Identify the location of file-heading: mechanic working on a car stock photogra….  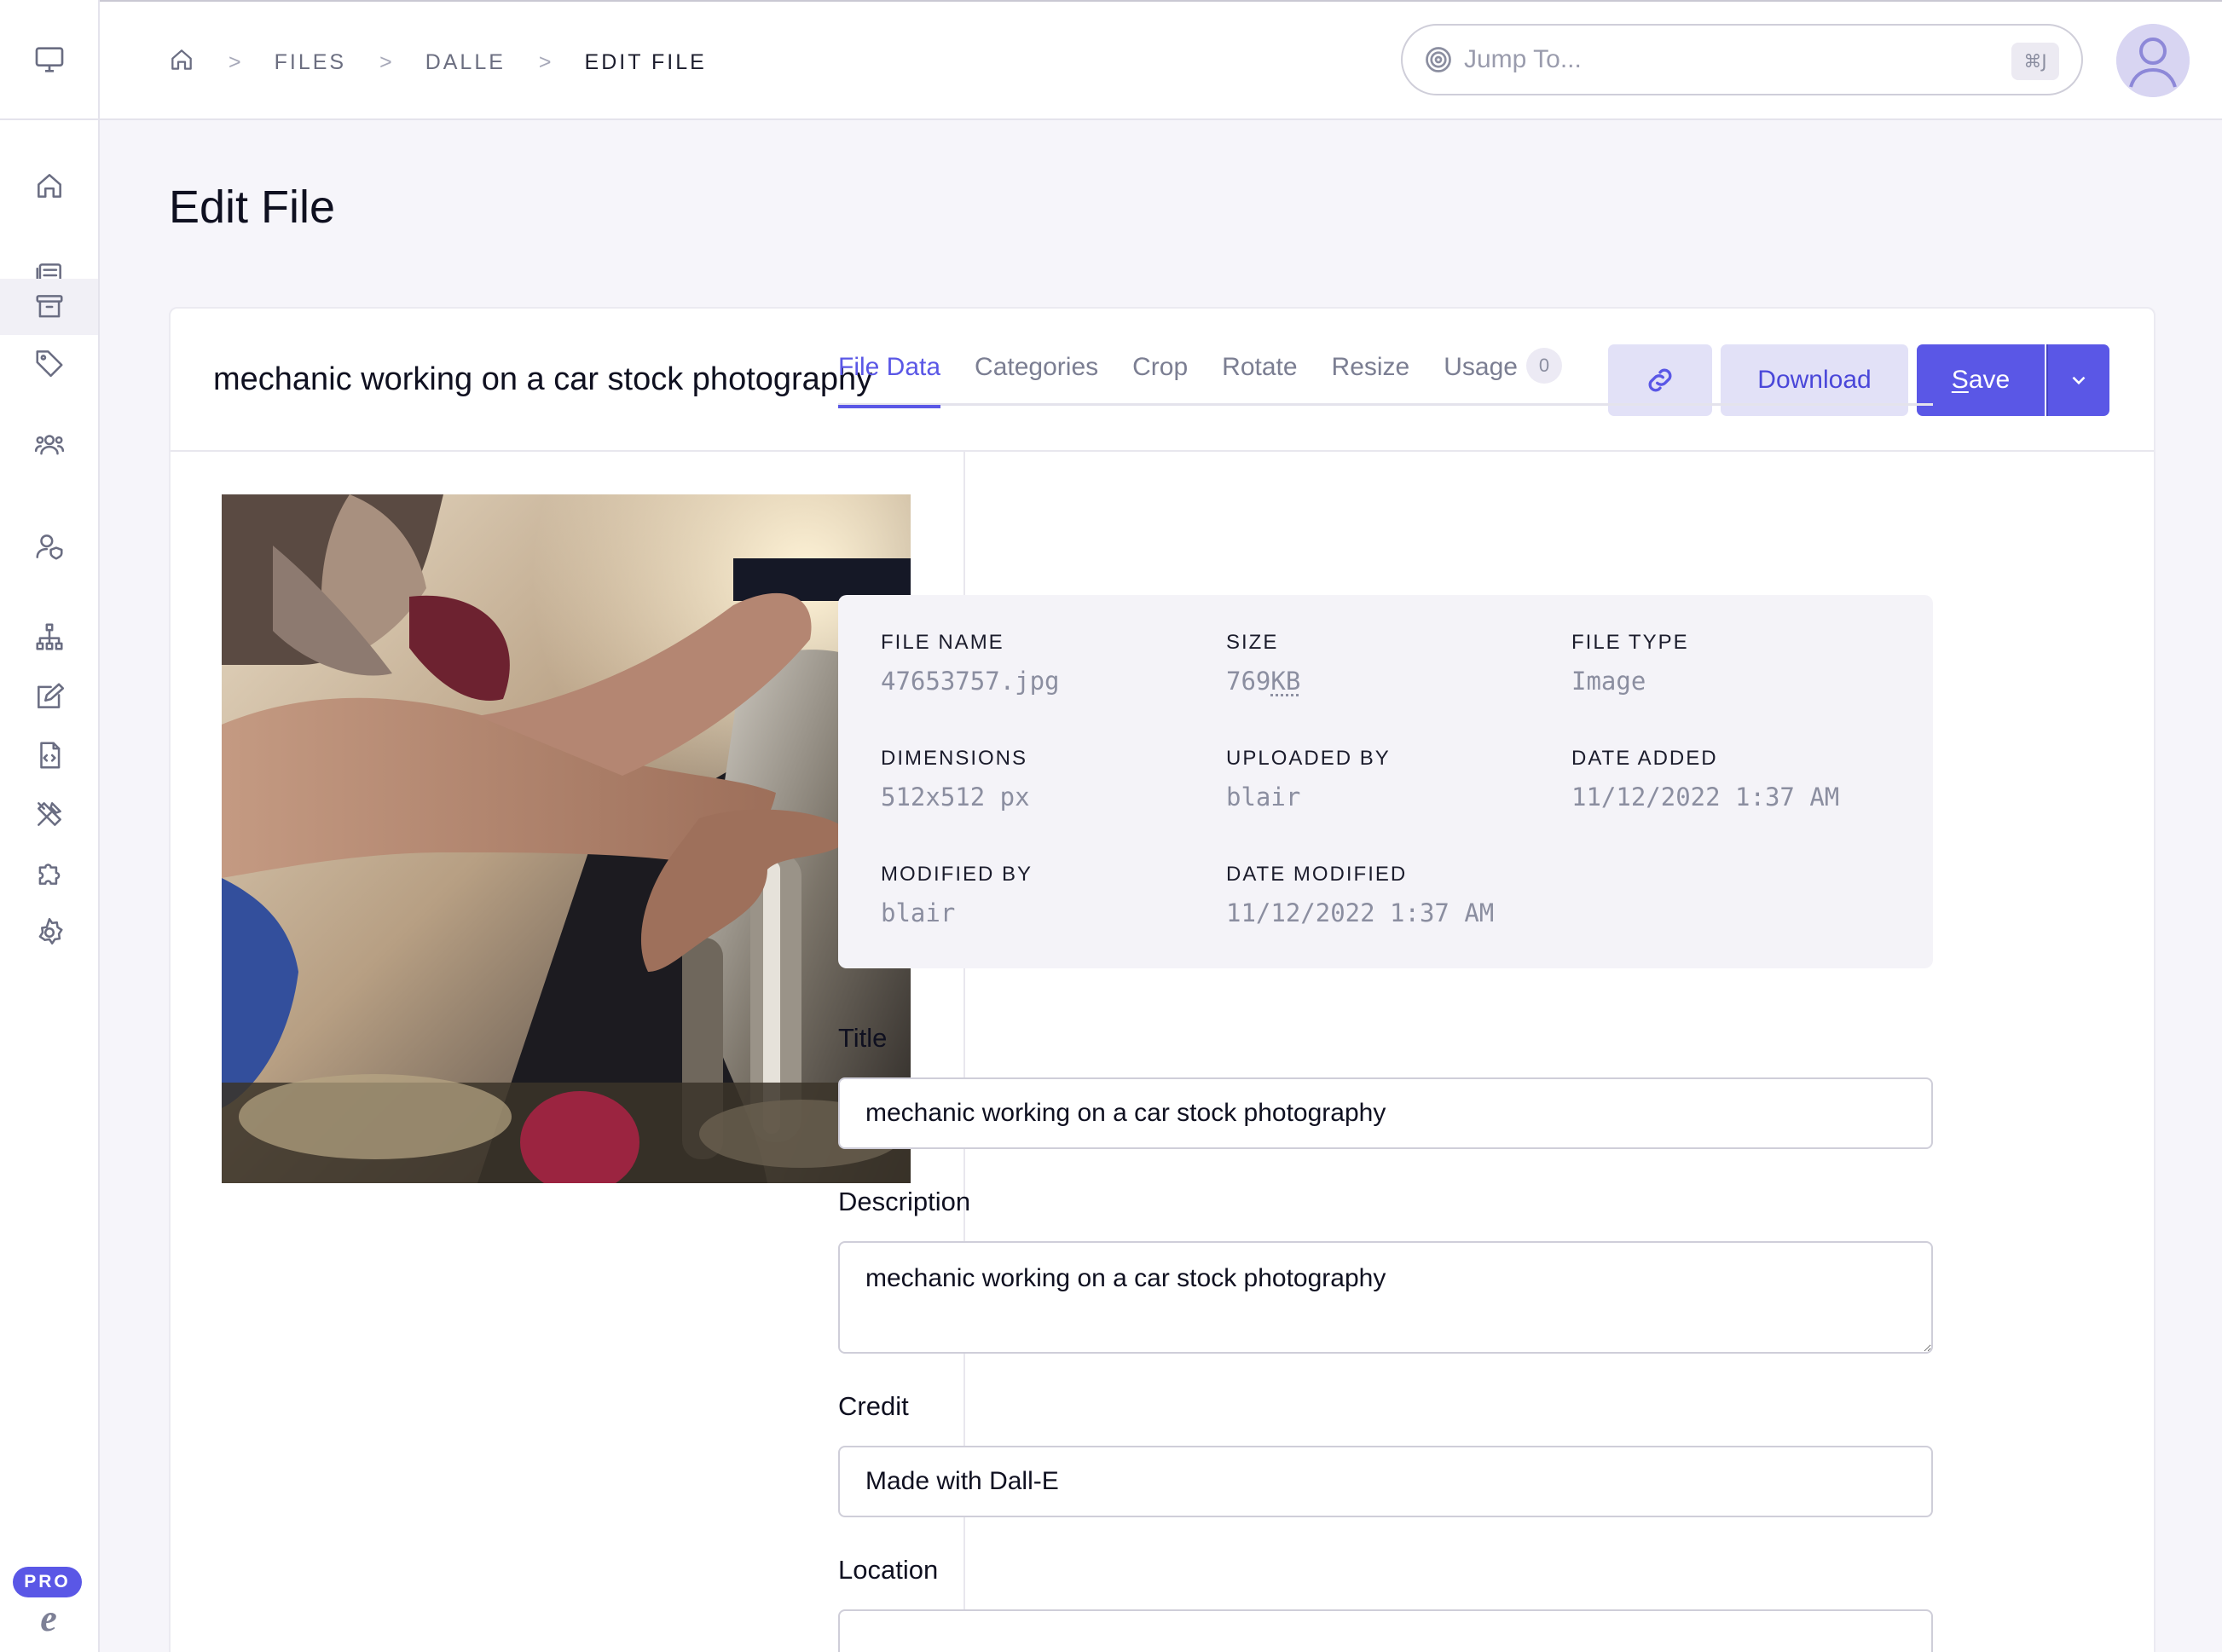
(542, 379).